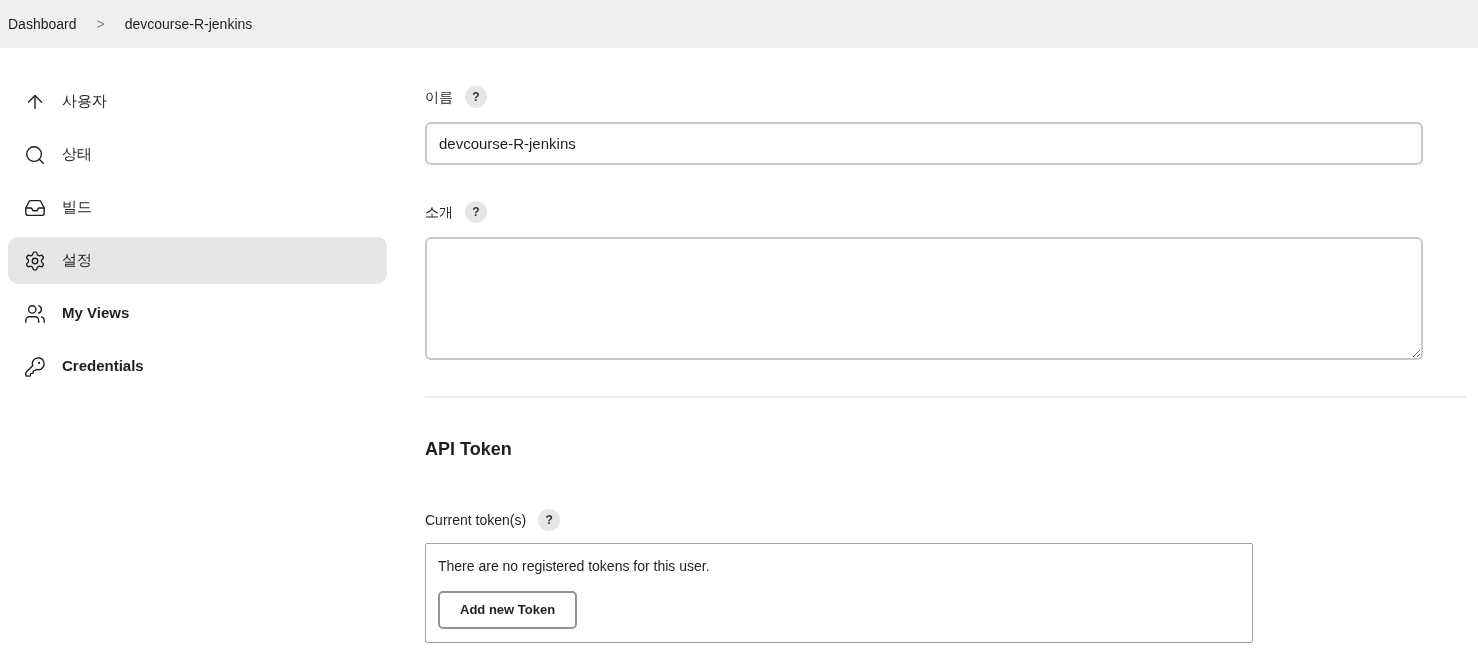  I want to click on empty-message: There are no registered tokens for this user., so click(574, 566).